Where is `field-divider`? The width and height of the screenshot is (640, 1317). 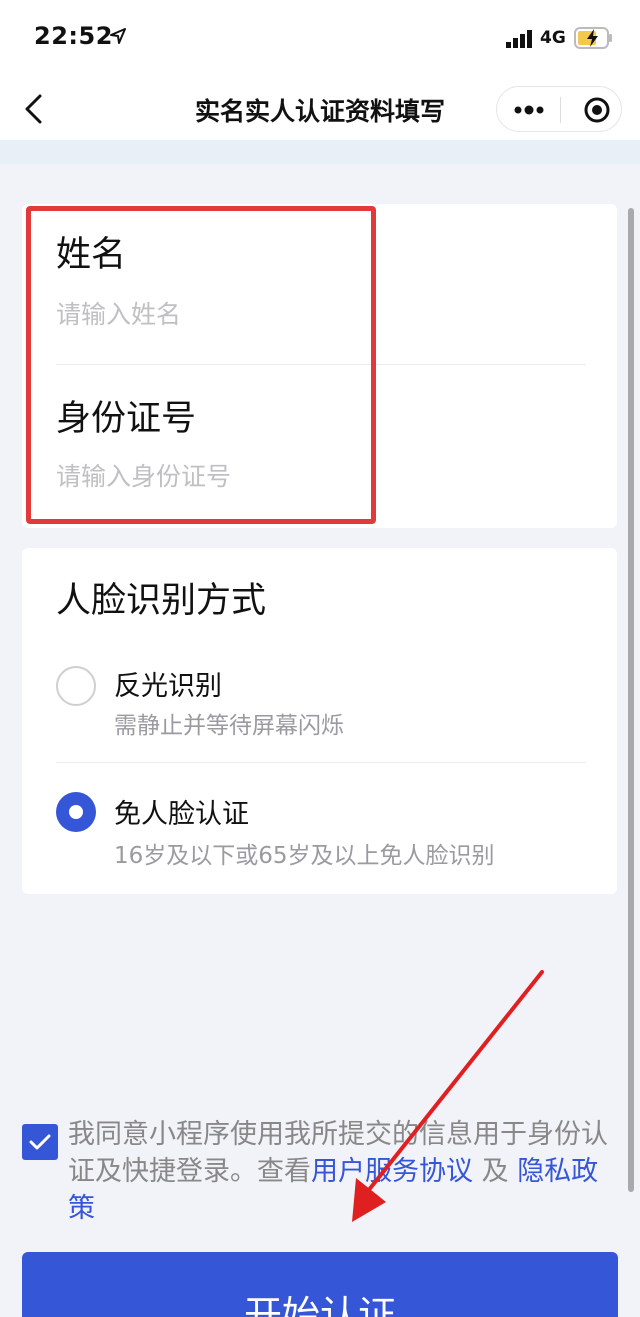
field-divider is located at coordinates (321, 364).